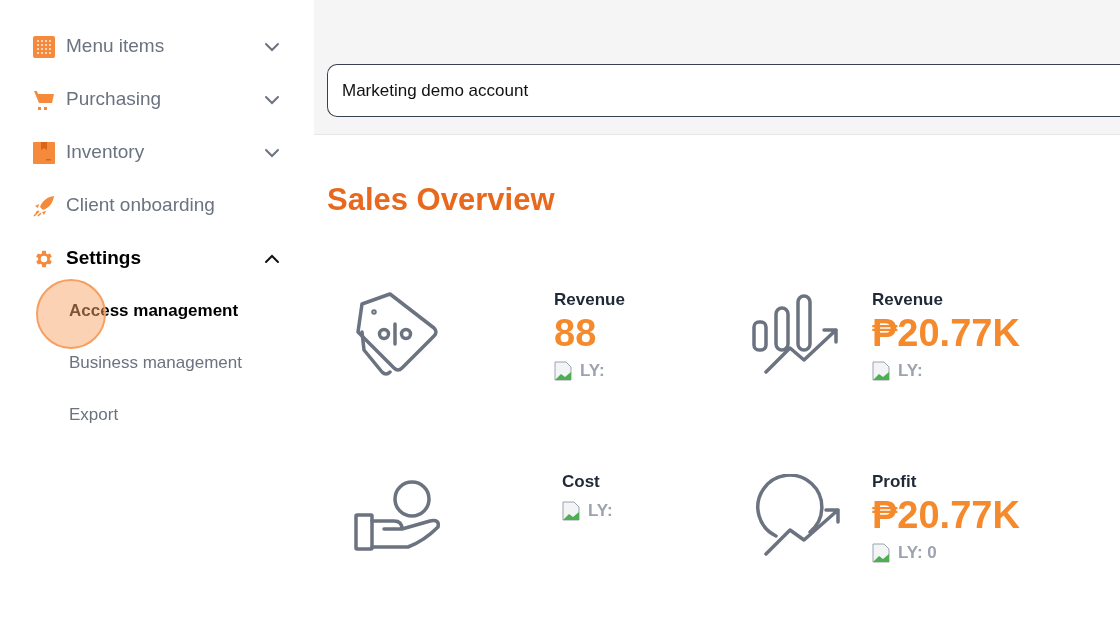 Image resolution: width=1120 pixels, height=628 pixels. I want to click on grid-icon, so click(44, 46).